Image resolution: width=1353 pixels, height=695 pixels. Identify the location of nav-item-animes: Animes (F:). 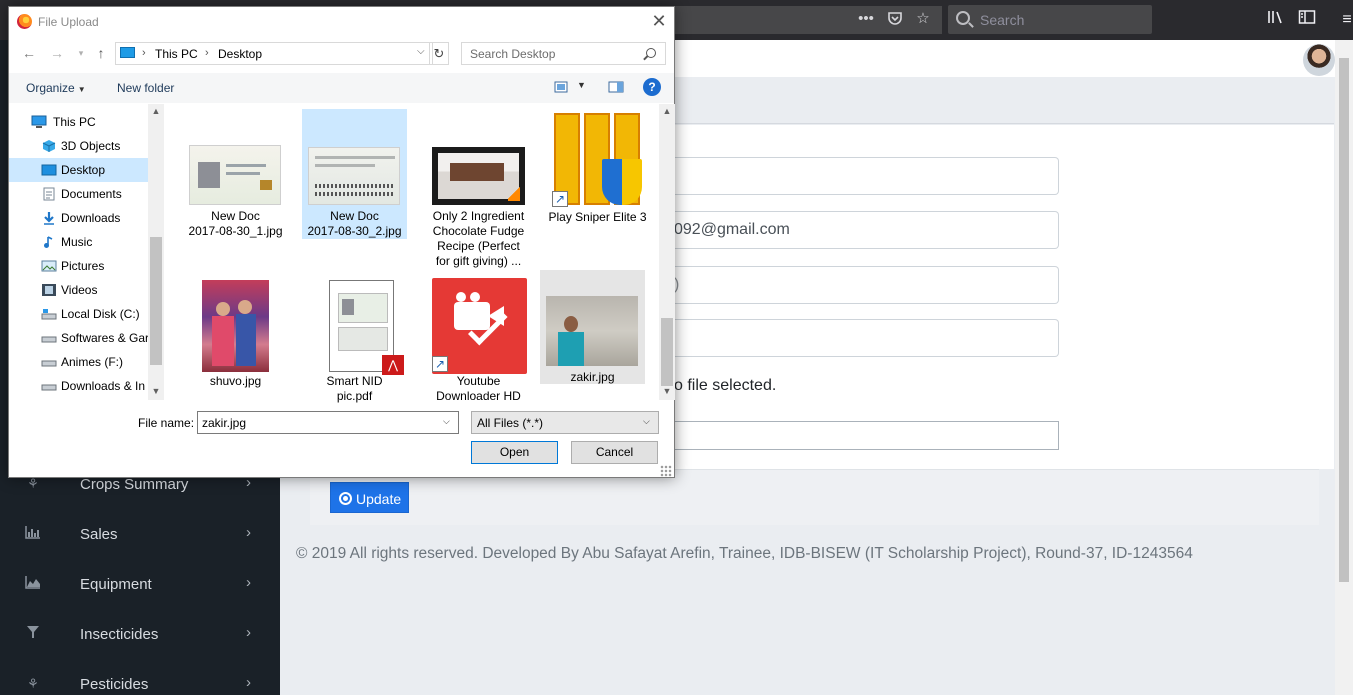
(78, 362).